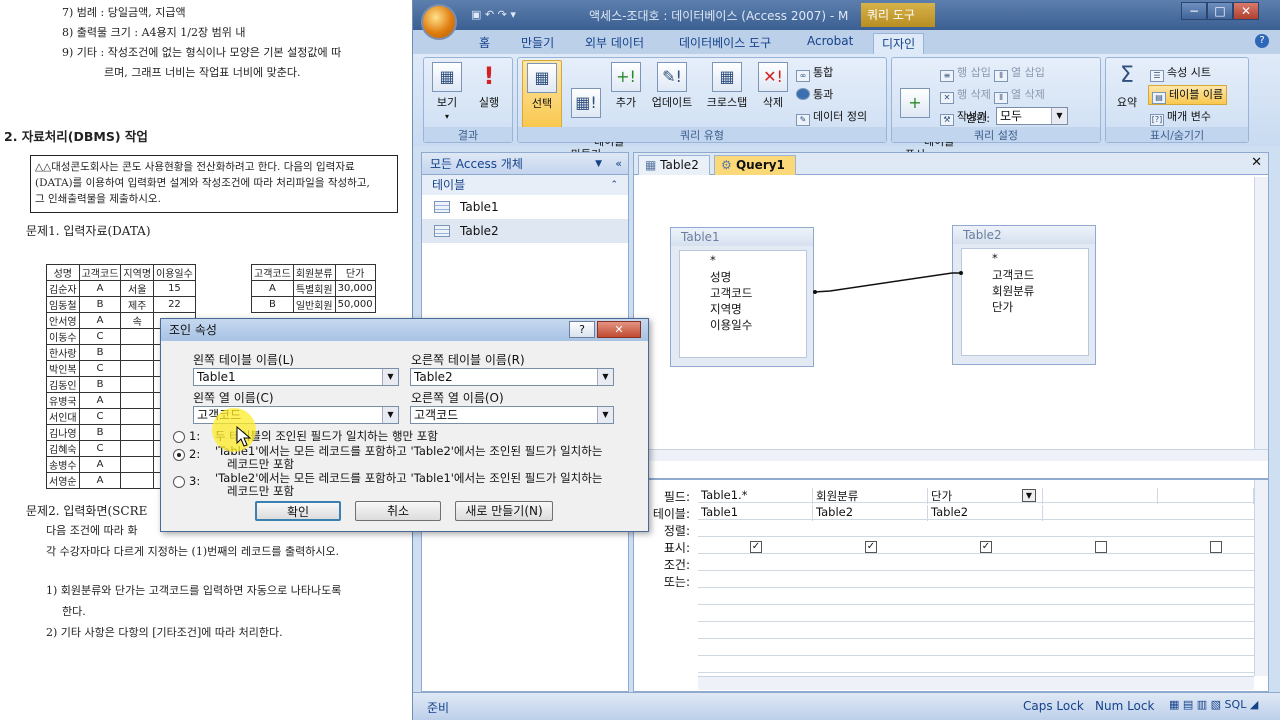 Image resolution: width=1280 pixels, height=720 pixels. I want to click on nav-section-tables: 테이블 ⌃, so click(525, 185).